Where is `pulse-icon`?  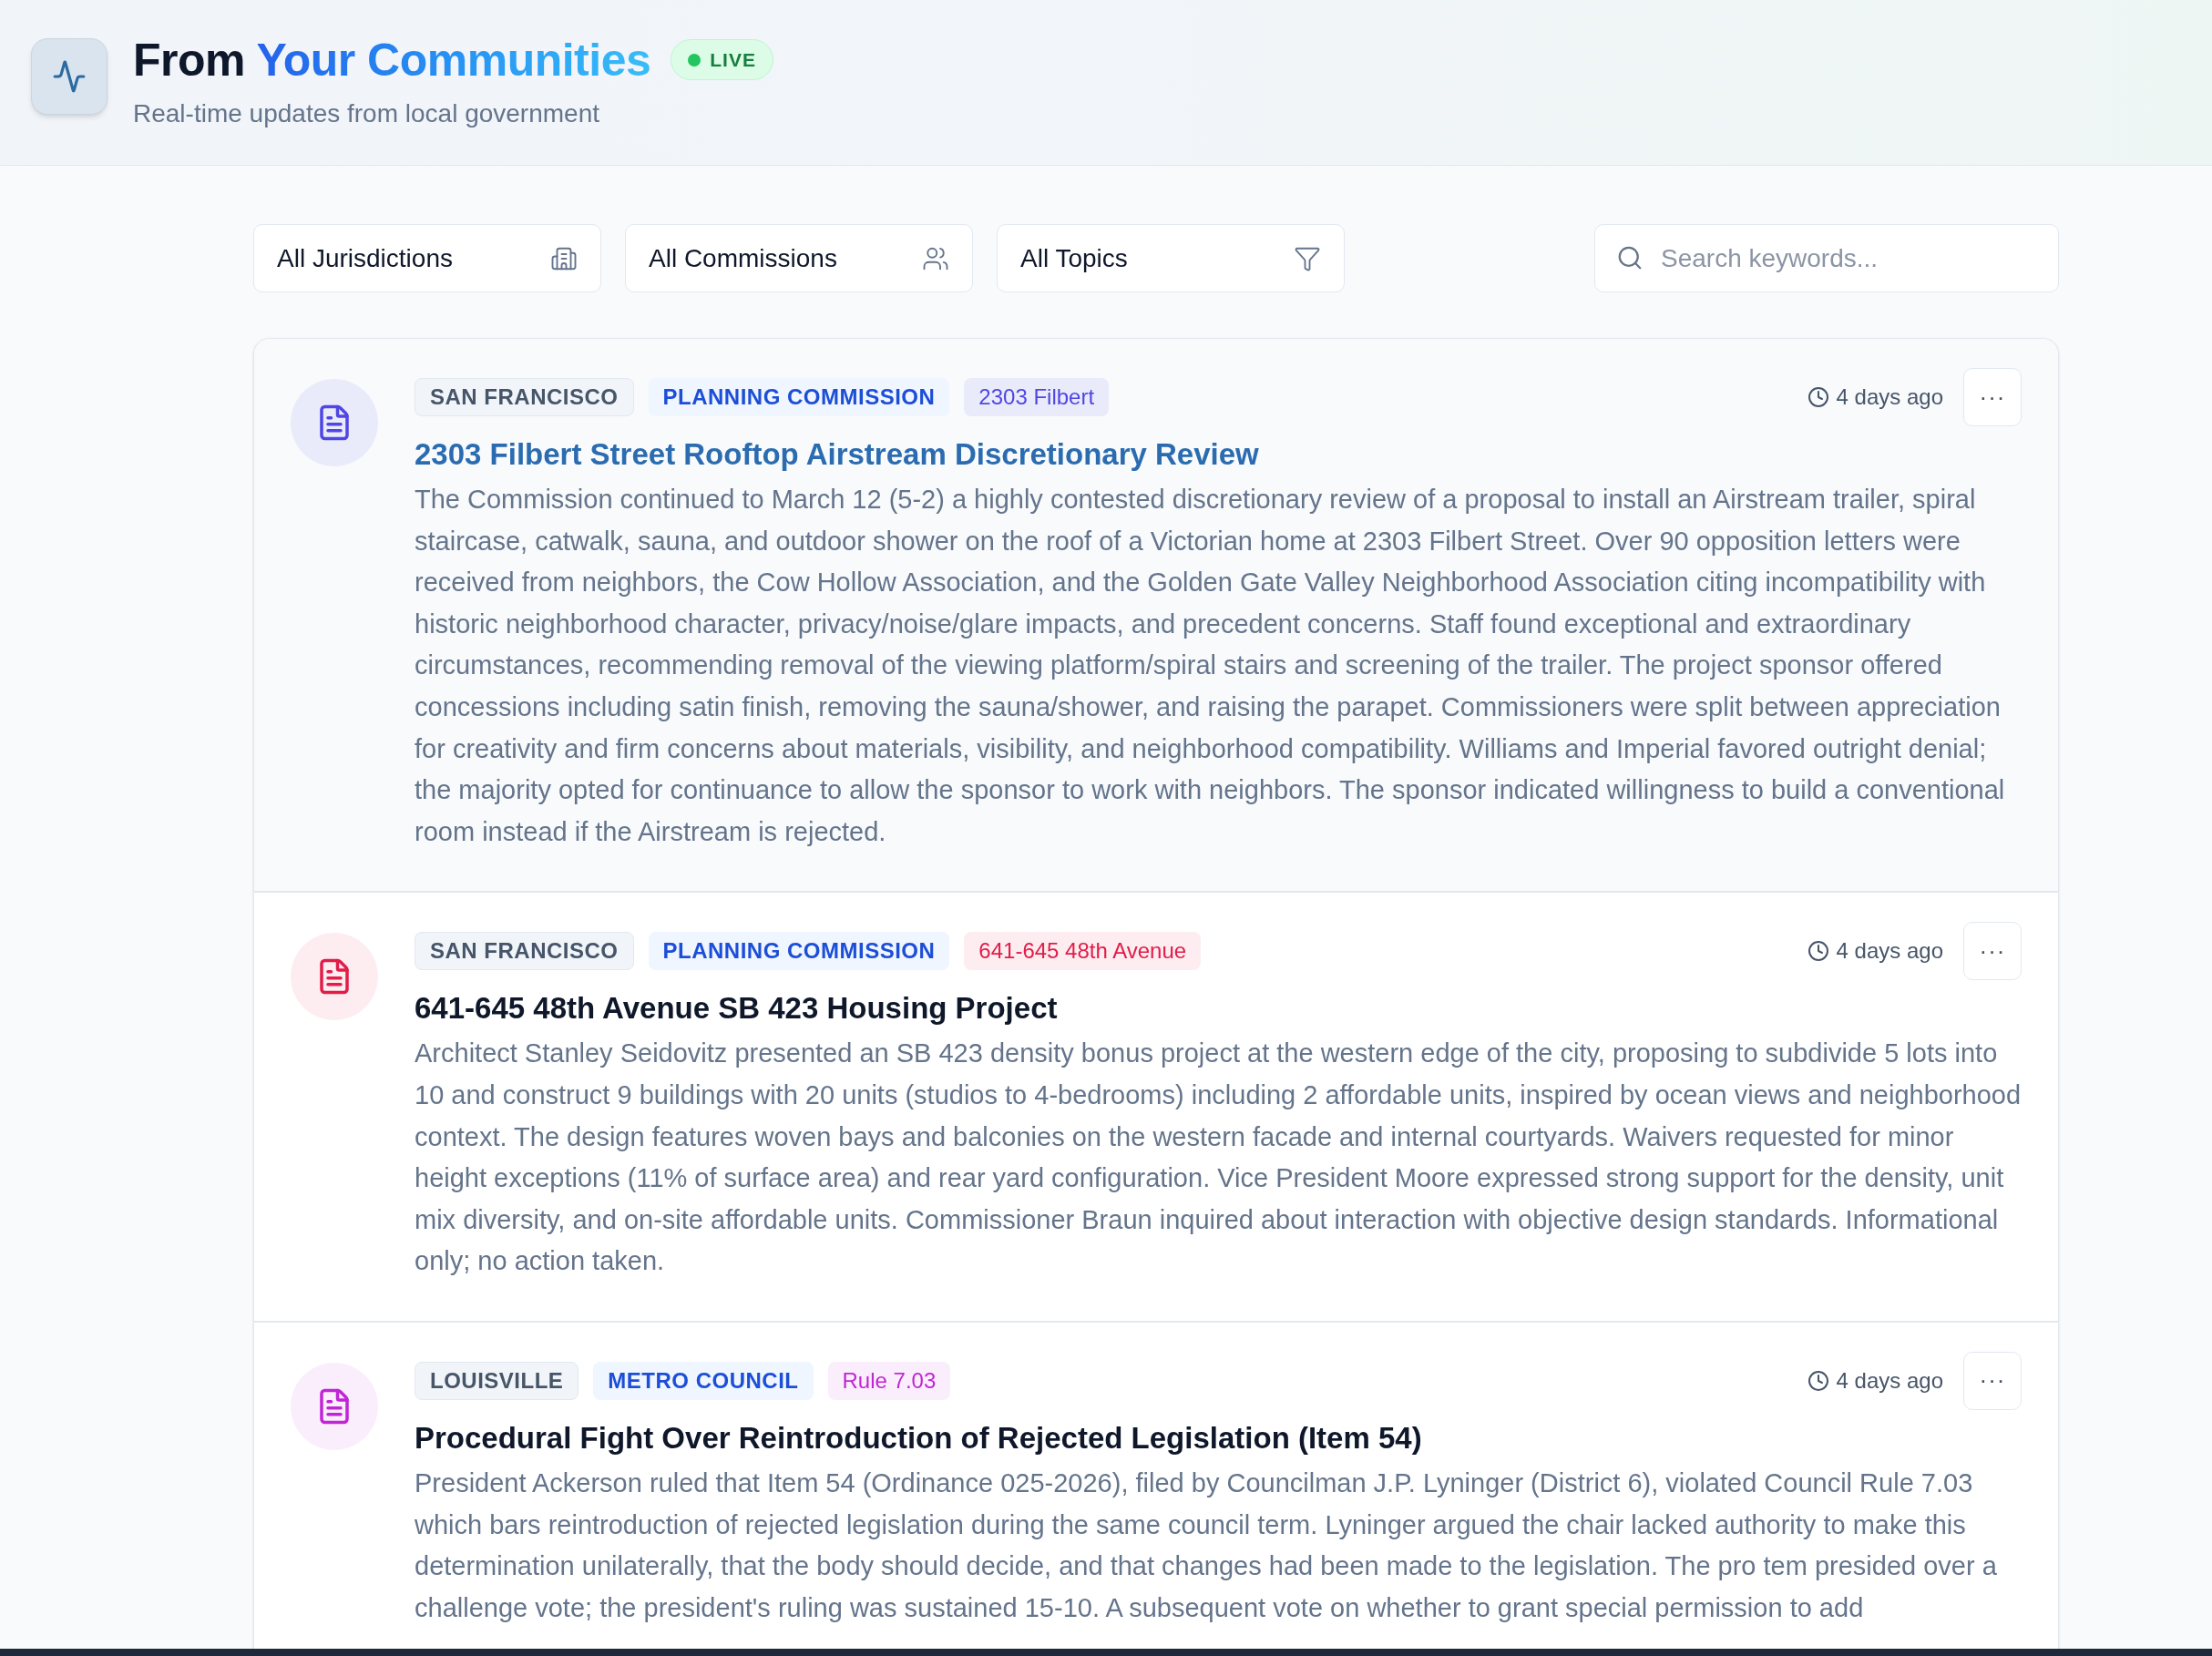
pulse-icon is located at coordinates (69, 76).